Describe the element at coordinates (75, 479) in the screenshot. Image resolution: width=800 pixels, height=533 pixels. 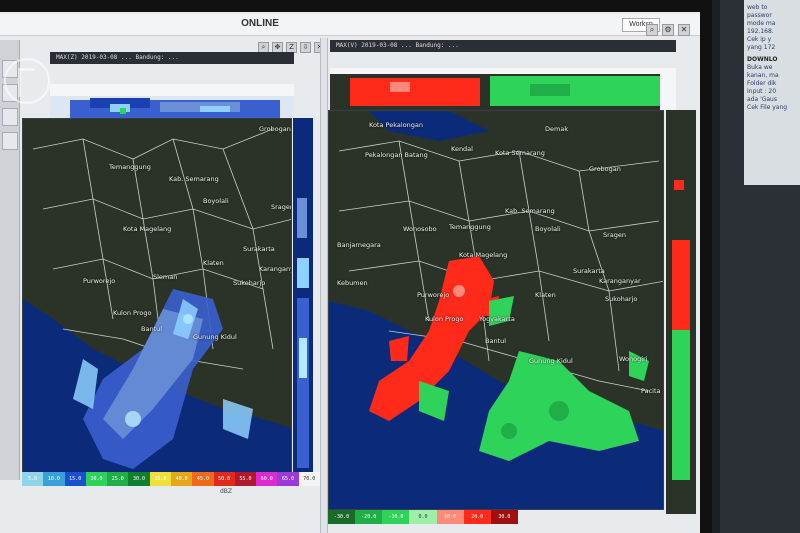
I see `legend-cell: 15.0` at that location.